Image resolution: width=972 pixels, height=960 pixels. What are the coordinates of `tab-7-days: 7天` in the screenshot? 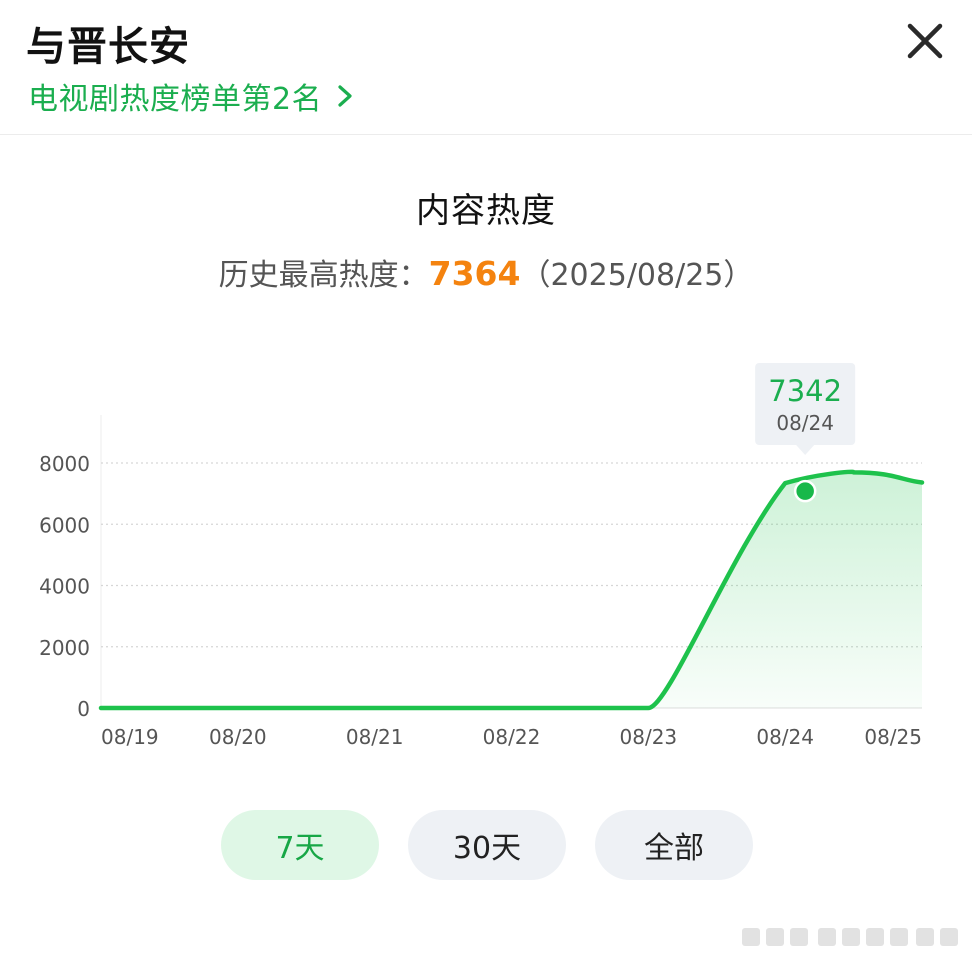 It's located at (300, 845).